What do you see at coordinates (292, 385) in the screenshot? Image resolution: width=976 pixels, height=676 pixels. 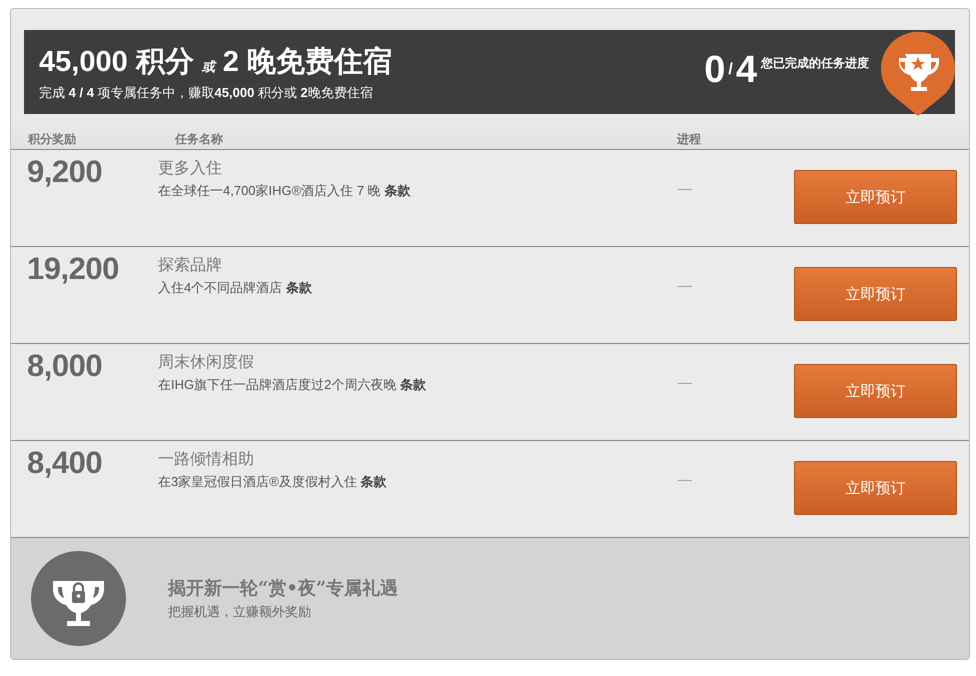 I see `task-description: 在IHG旗下任一品牌酒店度过2个周六夜晚 条款` at bounding box center [292, 385].